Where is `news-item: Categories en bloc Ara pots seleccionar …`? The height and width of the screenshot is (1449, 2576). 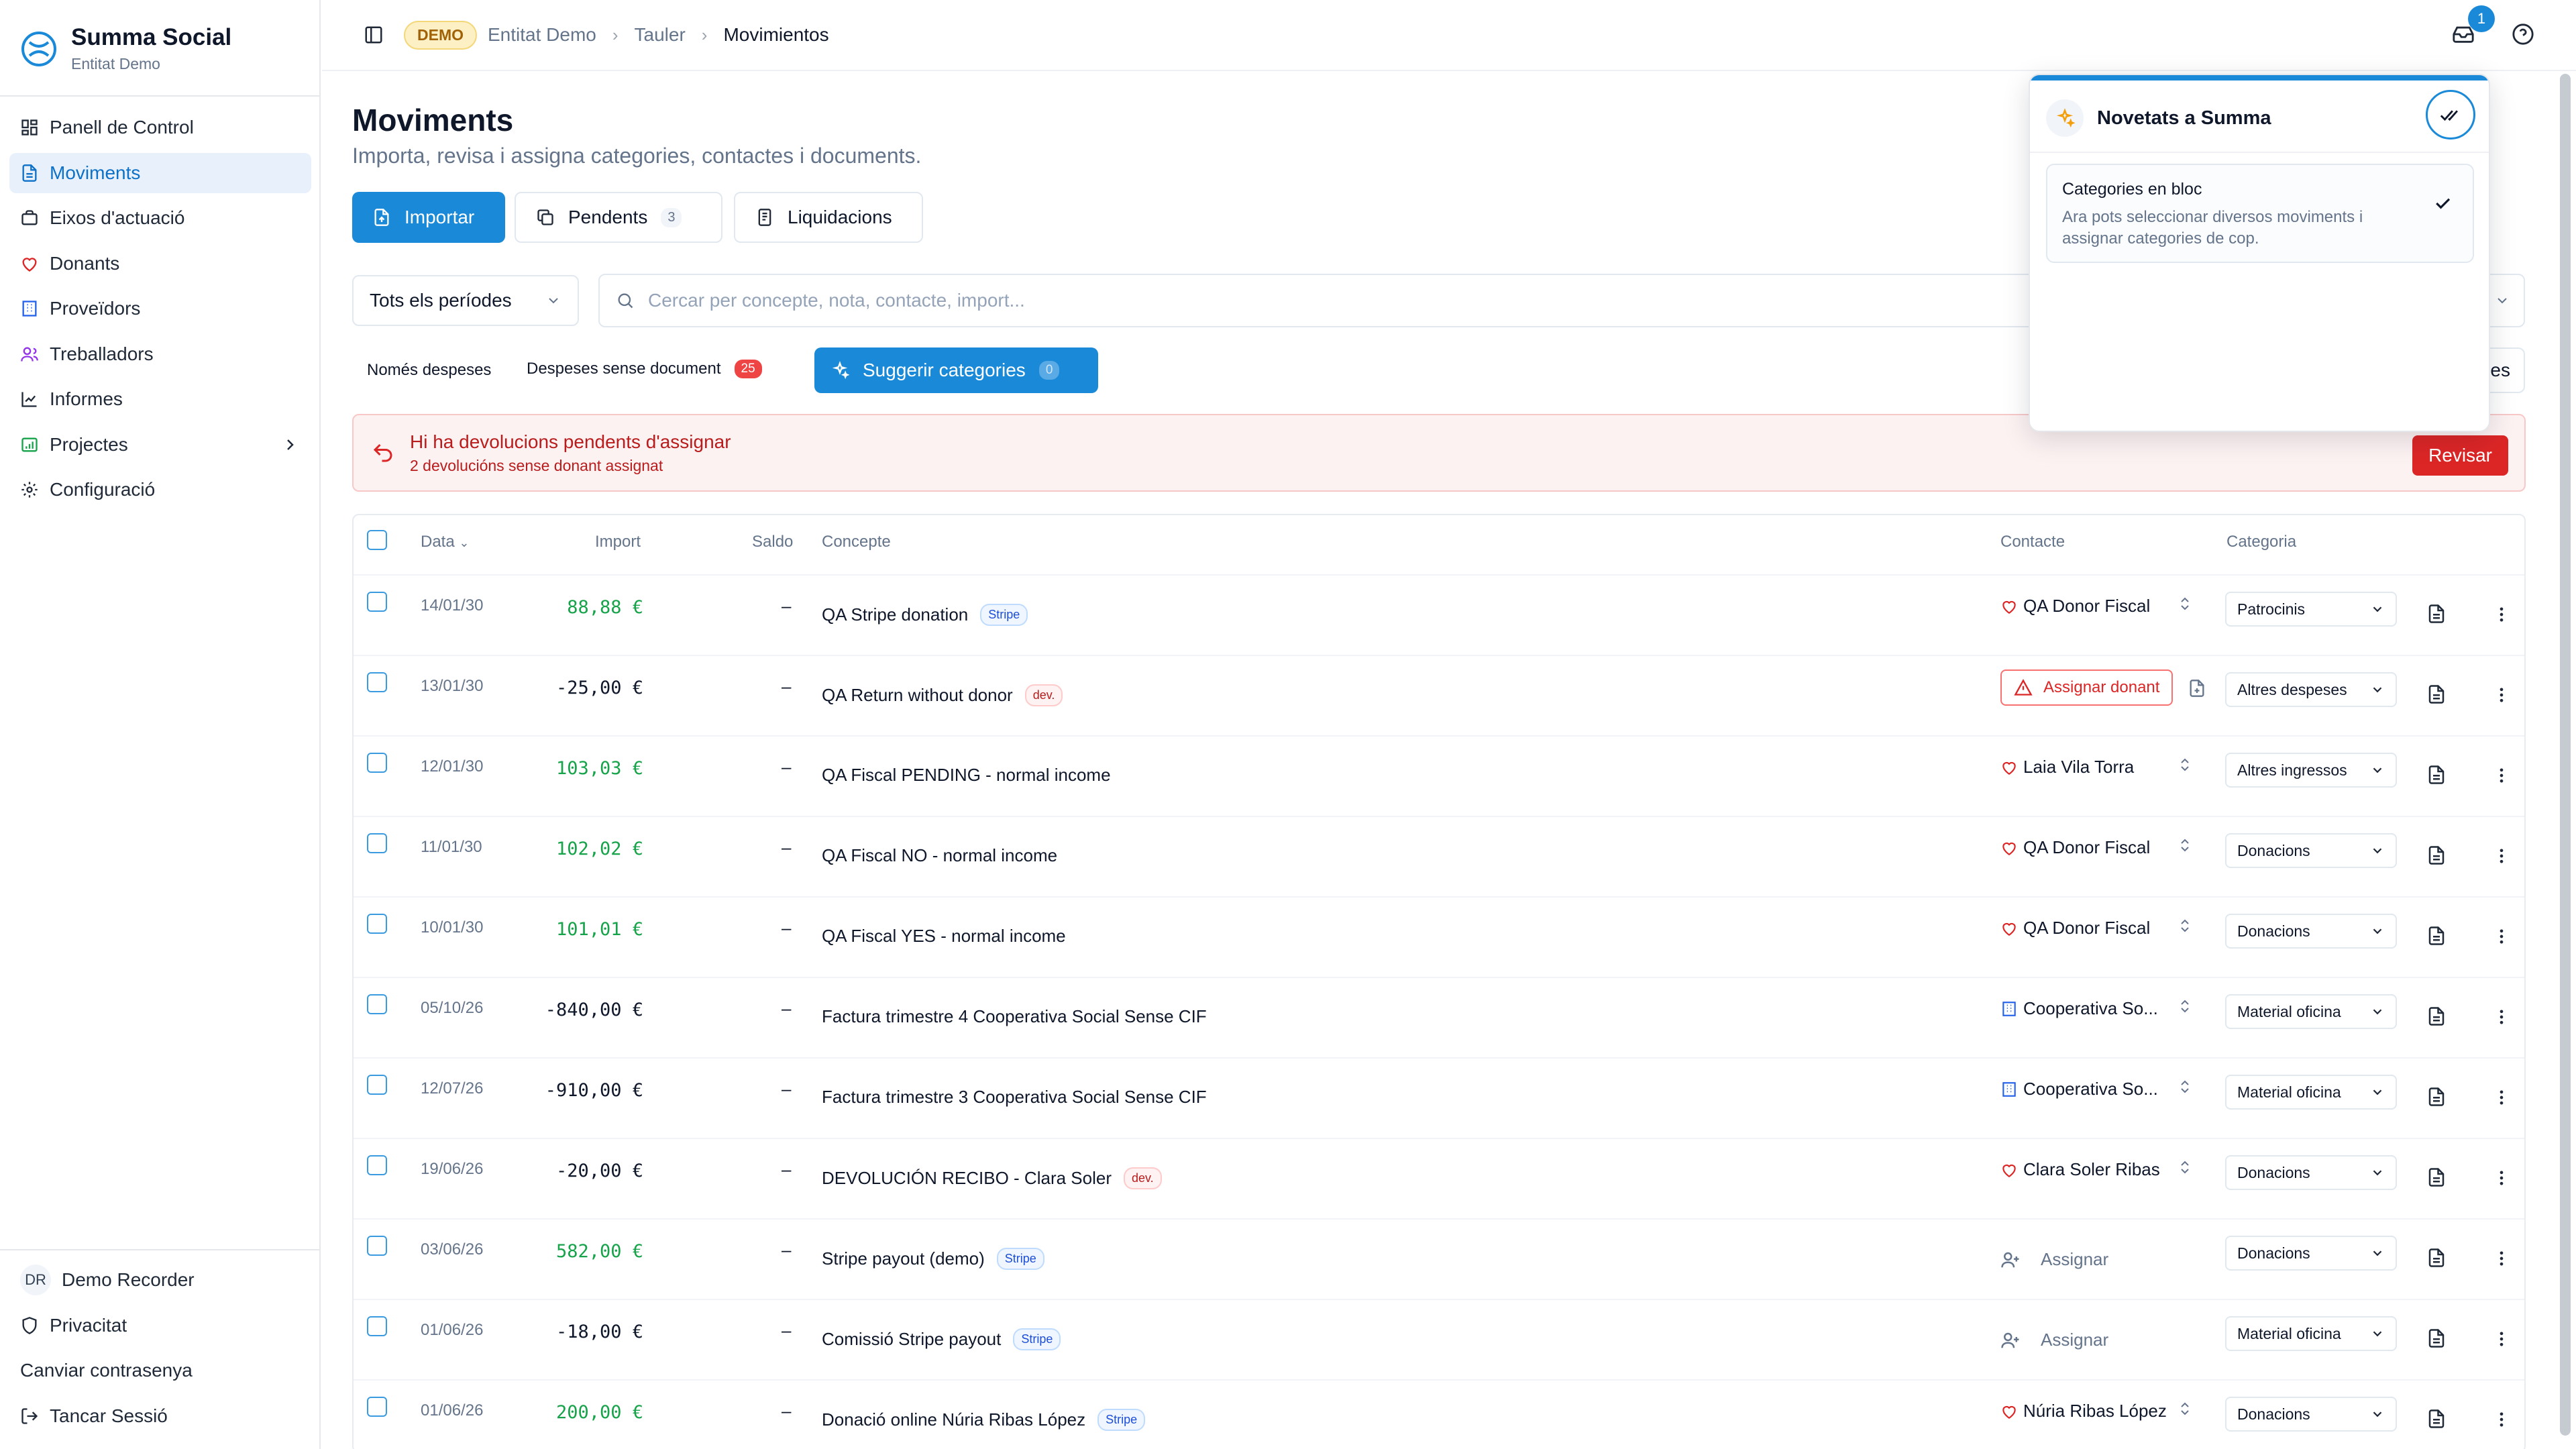 news-item: Categories en bloc Ara pots seleccionar … is located at coordinates (2260, 213).